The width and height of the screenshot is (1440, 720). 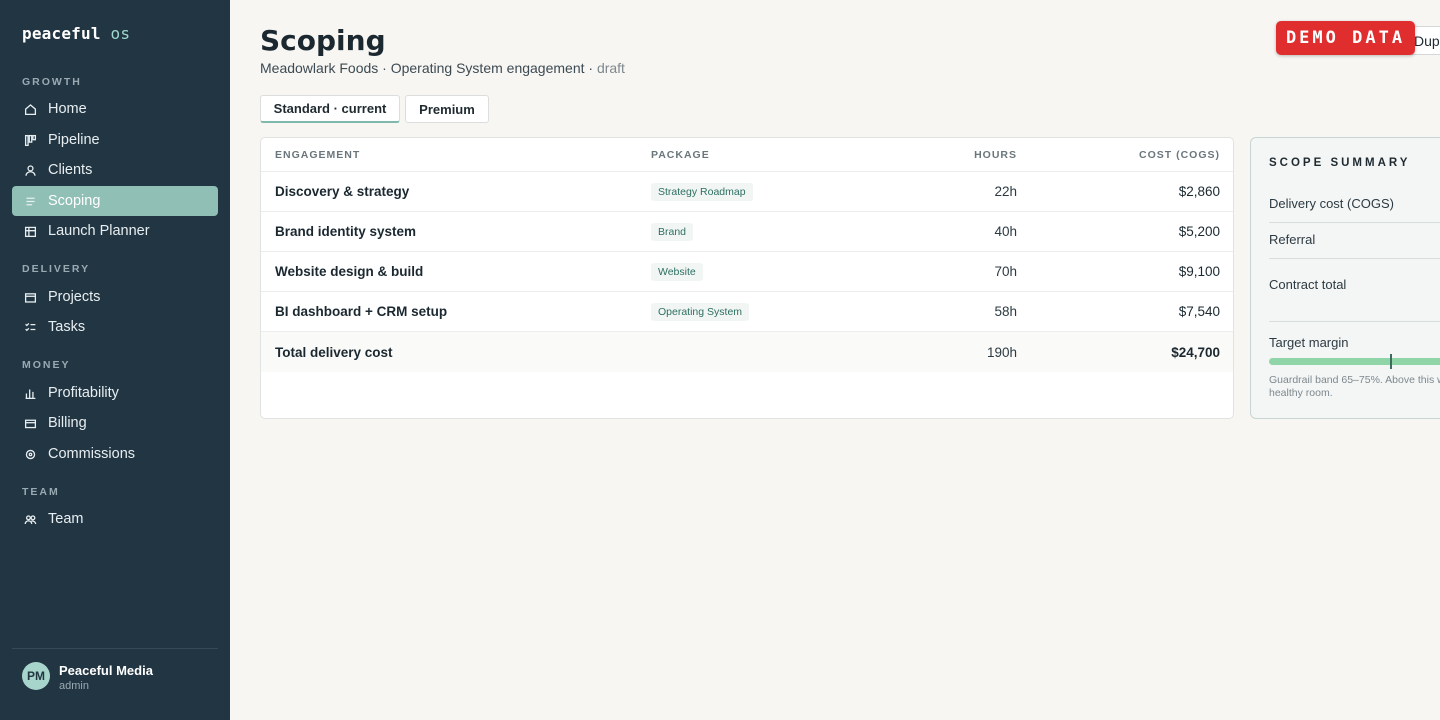 I want to click on tab-standard: Standard · current, so click(x=330, y=109).